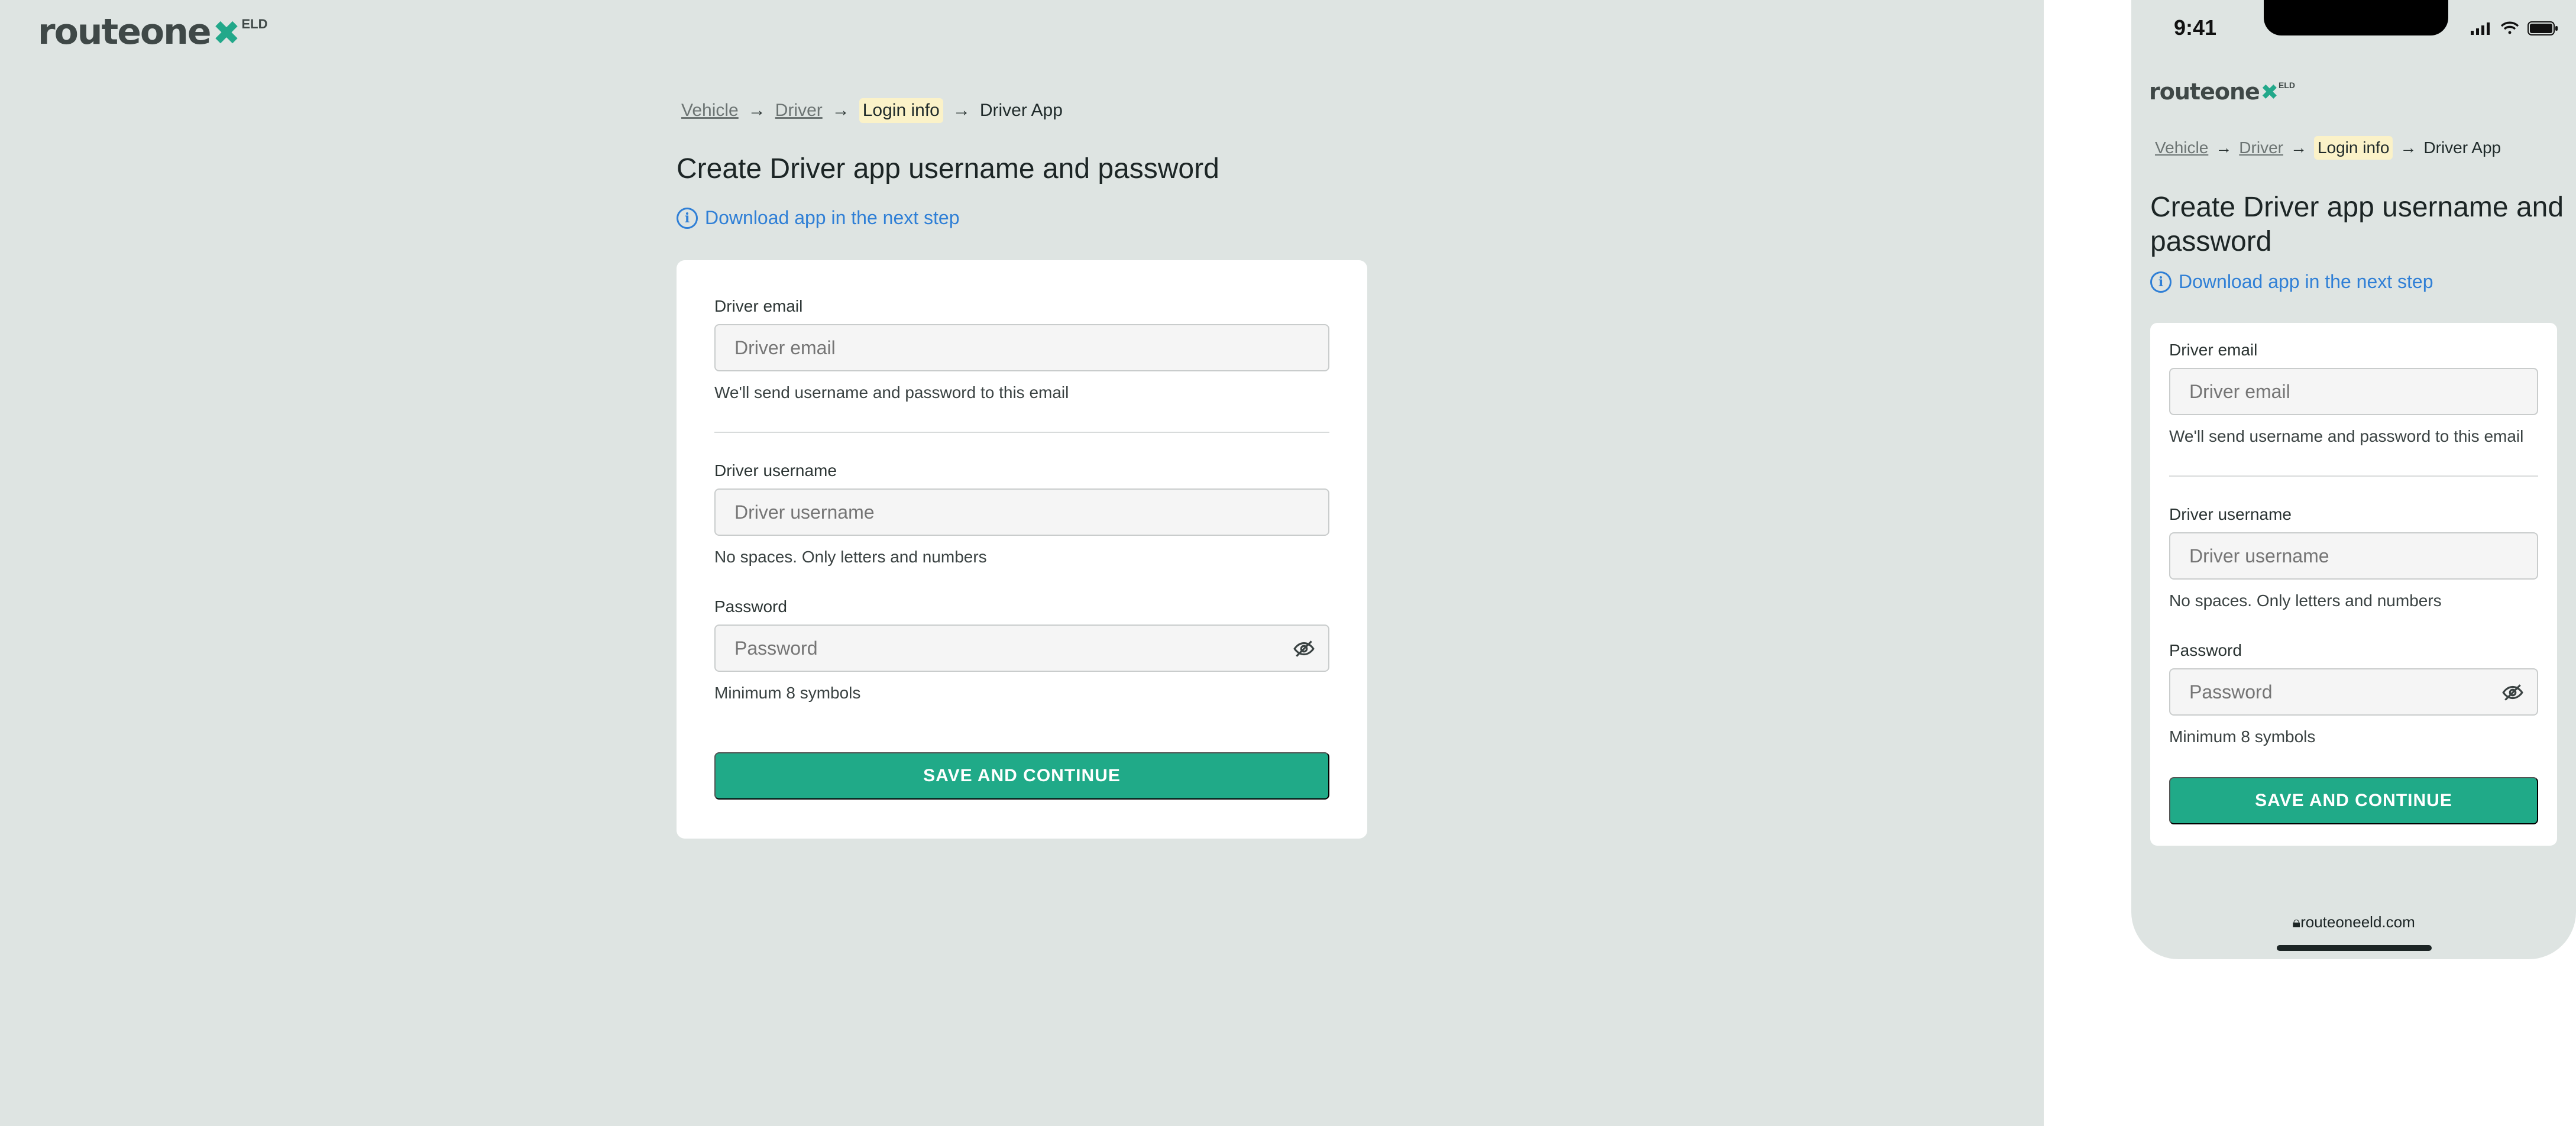 This screenshot has width=2576, height=1126. Describe the element at coordinates (2356, 17) in the screenshot. I see `phone-notch` at that location.